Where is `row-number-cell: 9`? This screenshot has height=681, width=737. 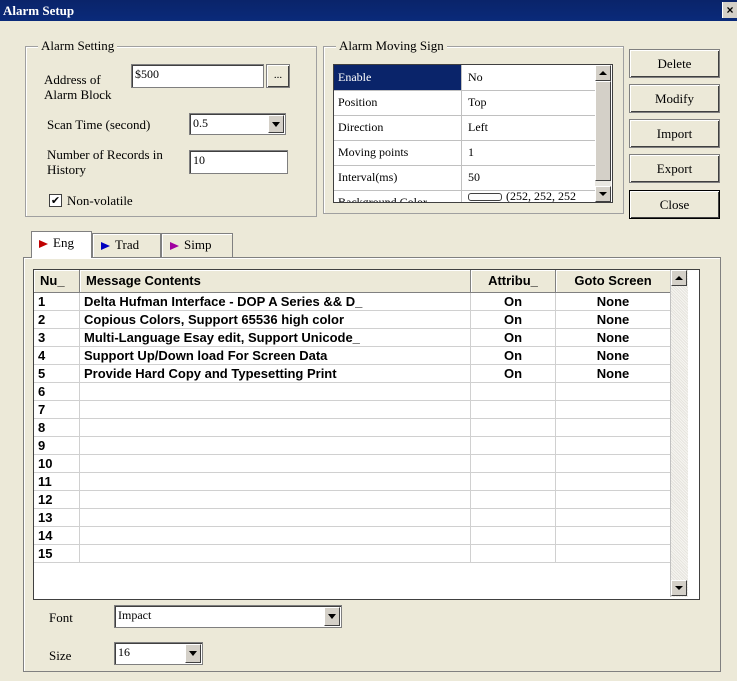
row-number-cell: 9 is located at coordinates (57, 446).